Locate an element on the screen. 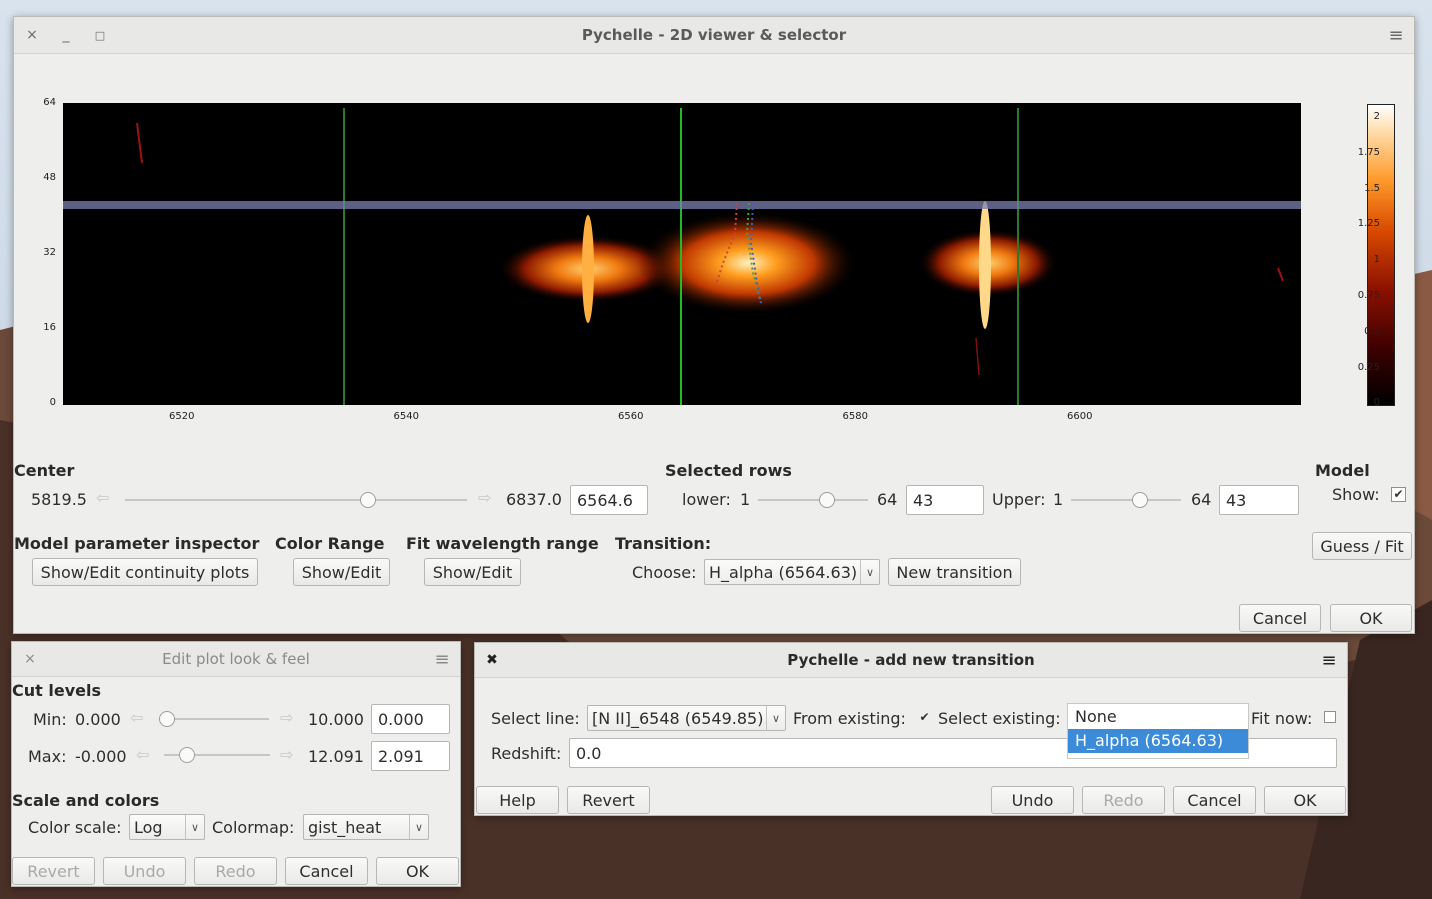 The image size is (1432, 899). transition-select: H_alpha (6564.63) ∨ is located at coordinates (792, 572).